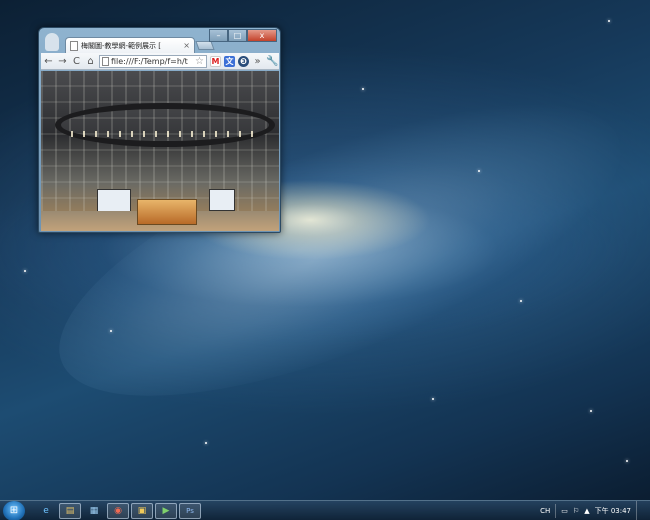 Image resolution: width=650 pixels, height=520 pixels. Describe the element at coordinates (556, 511) in the screenshot. I see `tray-separator` at that location.